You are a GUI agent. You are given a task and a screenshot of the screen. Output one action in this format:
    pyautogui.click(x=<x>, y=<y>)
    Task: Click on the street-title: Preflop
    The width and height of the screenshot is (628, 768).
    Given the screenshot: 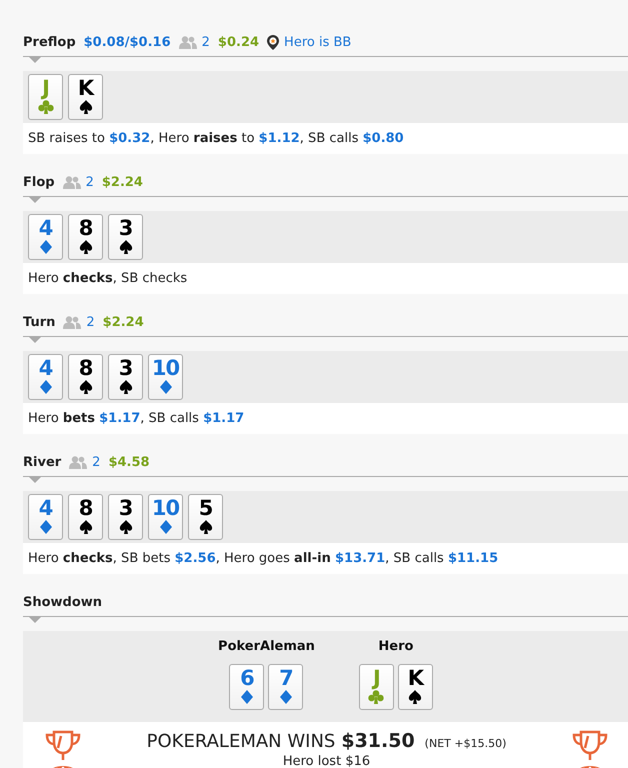 What is the action you would take?
    pyautogui.click(x=49, y=42)
    